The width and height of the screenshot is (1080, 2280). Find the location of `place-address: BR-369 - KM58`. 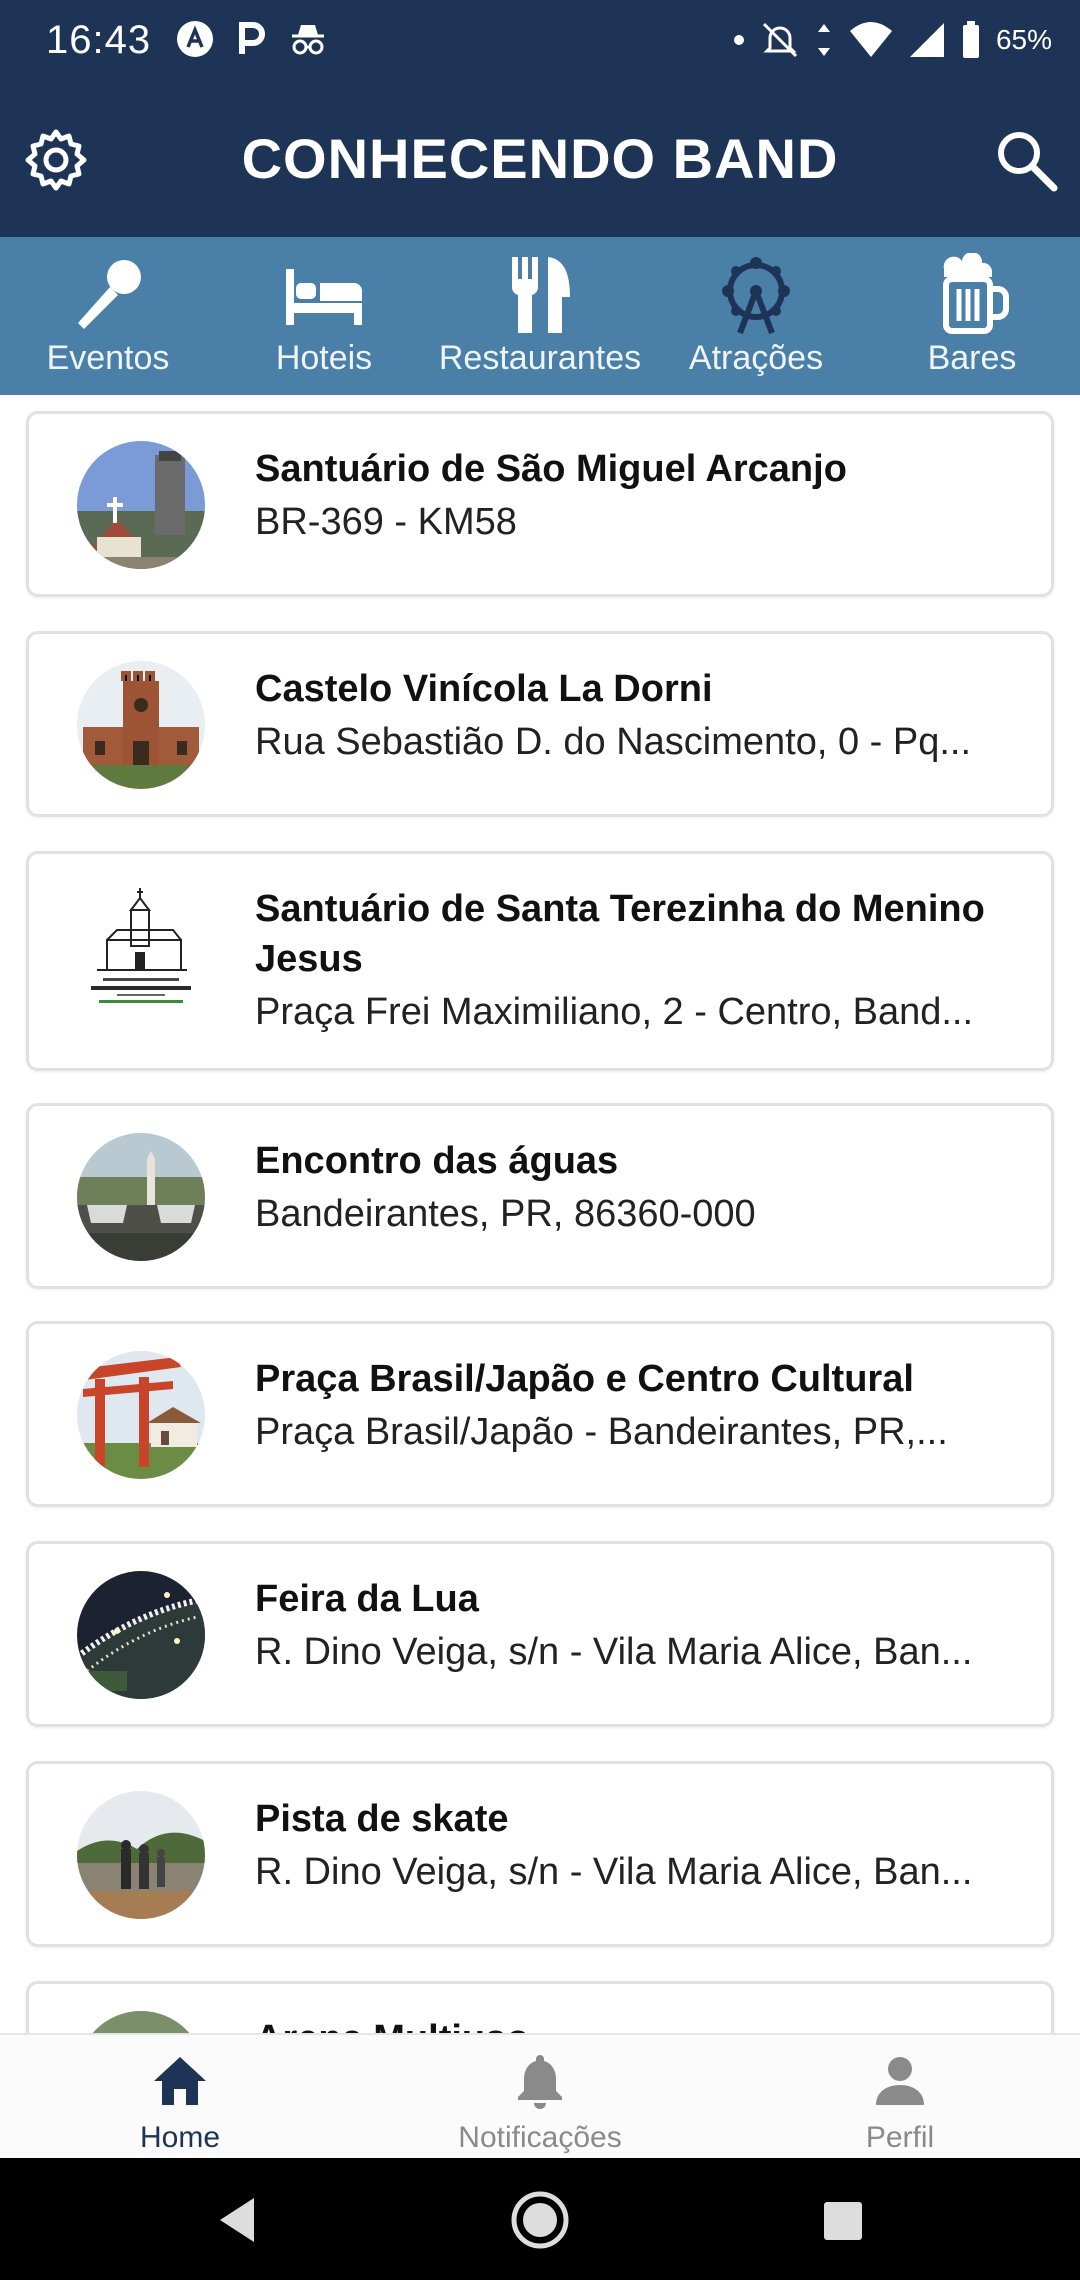

place-address: BR-369 - KM58 is located at coordinates (386, 522).